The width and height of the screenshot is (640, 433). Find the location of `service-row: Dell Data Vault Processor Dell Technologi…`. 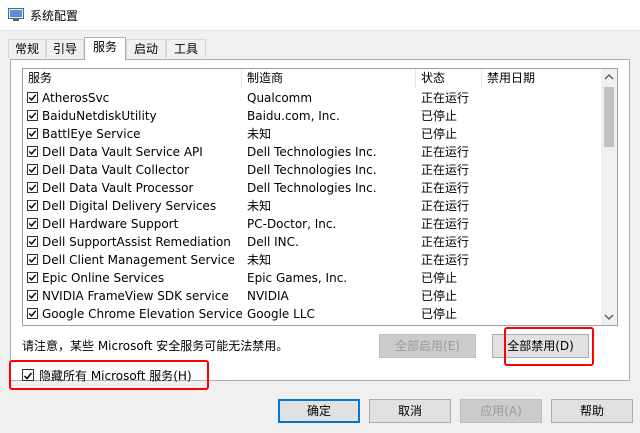

service-row: Dell Data Vault Processor Dell Technologi… is located at coordinates (313, 188).